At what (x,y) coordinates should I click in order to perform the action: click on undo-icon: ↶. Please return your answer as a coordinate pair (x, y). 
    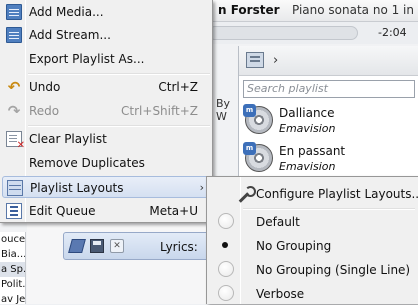
    Looking at the image, I should click on (14, 87).